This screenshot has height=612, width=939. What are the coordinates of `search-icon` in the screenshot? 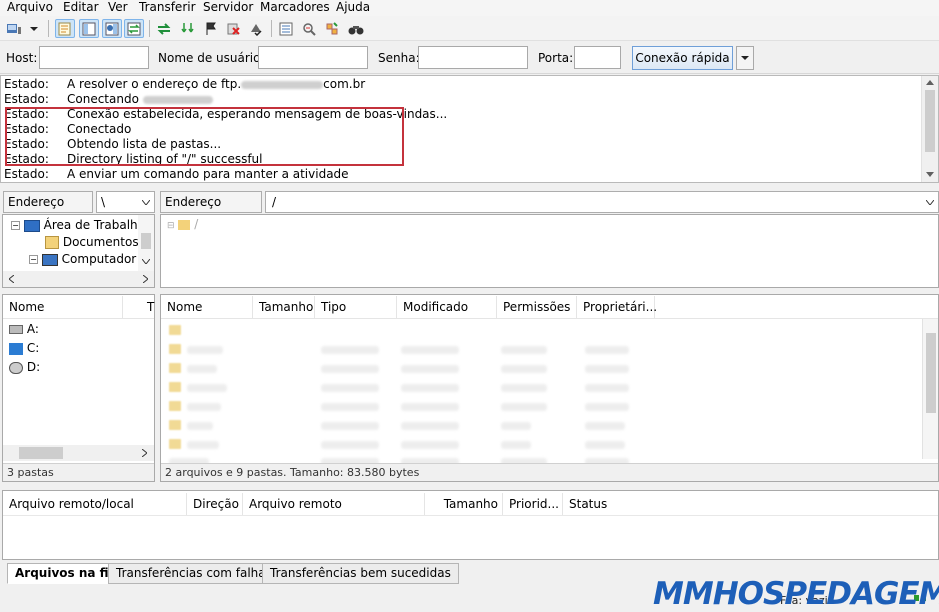 It's located at (356, 28).